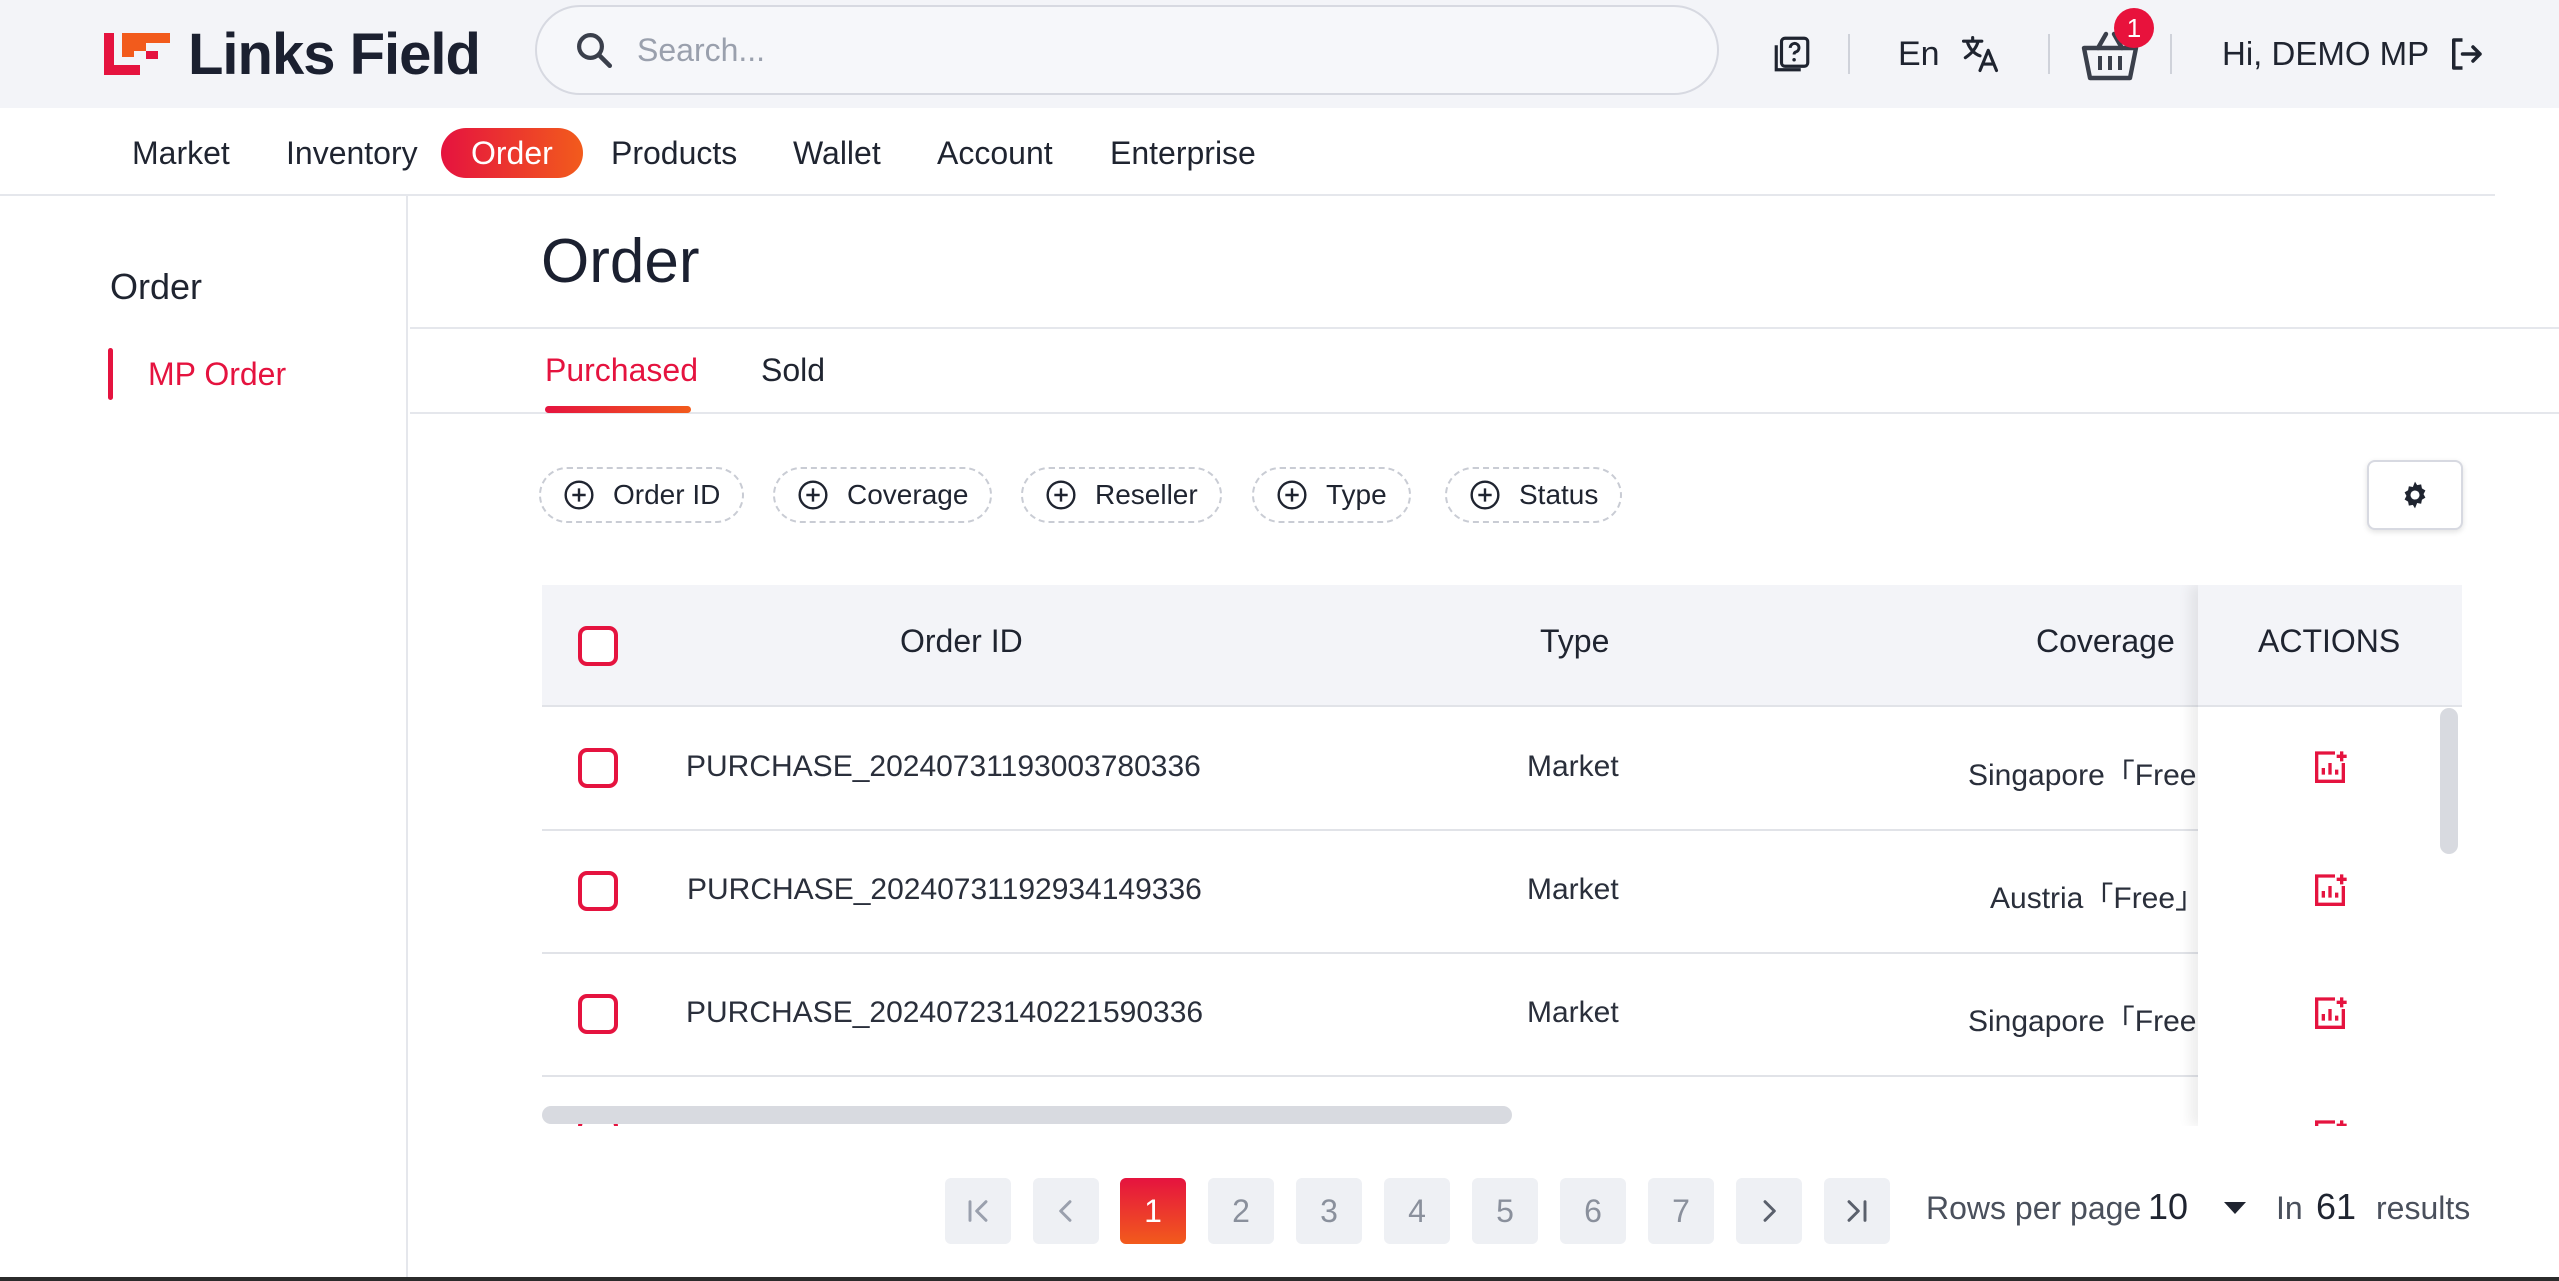 The height and width of the screenshot is (1281, 2559). I want to click on page-button-6: 6, so click(1593, 1211).